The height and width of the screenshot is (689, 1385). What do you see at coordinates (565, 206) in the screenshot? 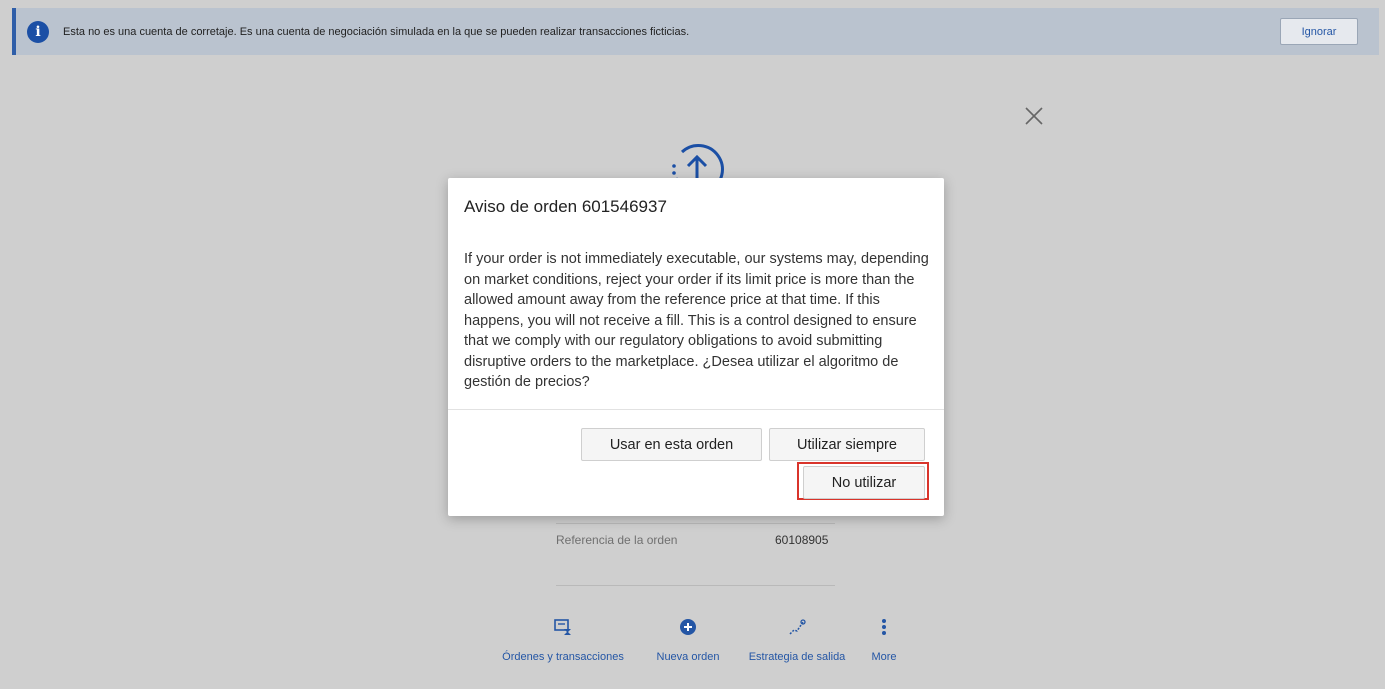
I see `dialog-title: Aviso de orden 601546937` at bounding box center [565, 206].